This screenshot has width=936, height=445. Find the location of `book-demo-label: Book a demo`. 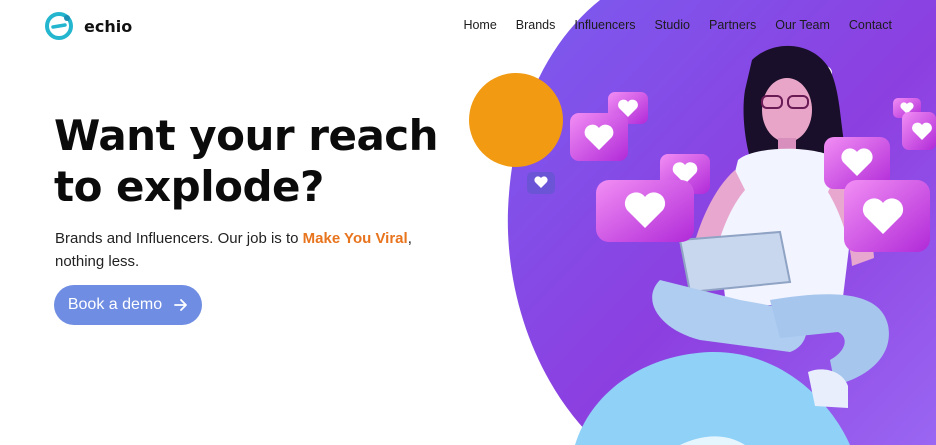

book-demo-label: Book a demo is located at coordinates (115, 304).